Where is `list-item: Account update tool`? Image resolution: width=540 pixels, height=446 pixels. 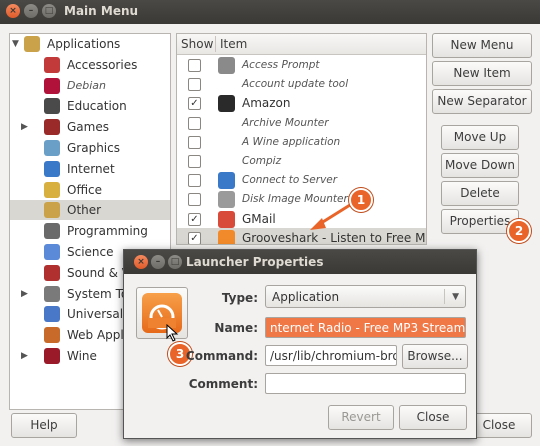 list-item: Account update tool is located at coordinates (301, 84).